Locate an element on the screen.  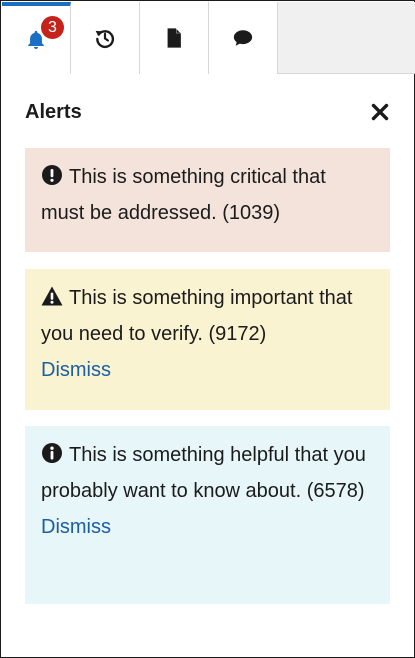
warning-triangle-icon is located at coordinates (52, 294).